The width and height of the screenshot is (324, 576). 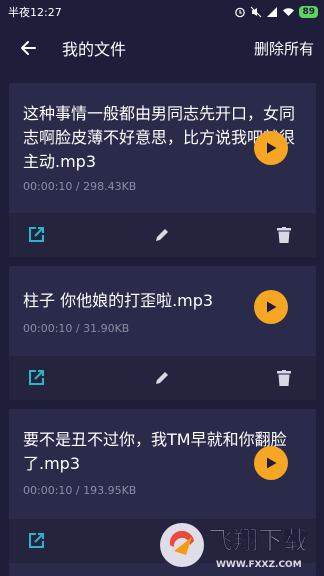 What do you see at coordinates (272, 12) in the screenshot?
I see `signal-icon` at bounding box center [272, 12].